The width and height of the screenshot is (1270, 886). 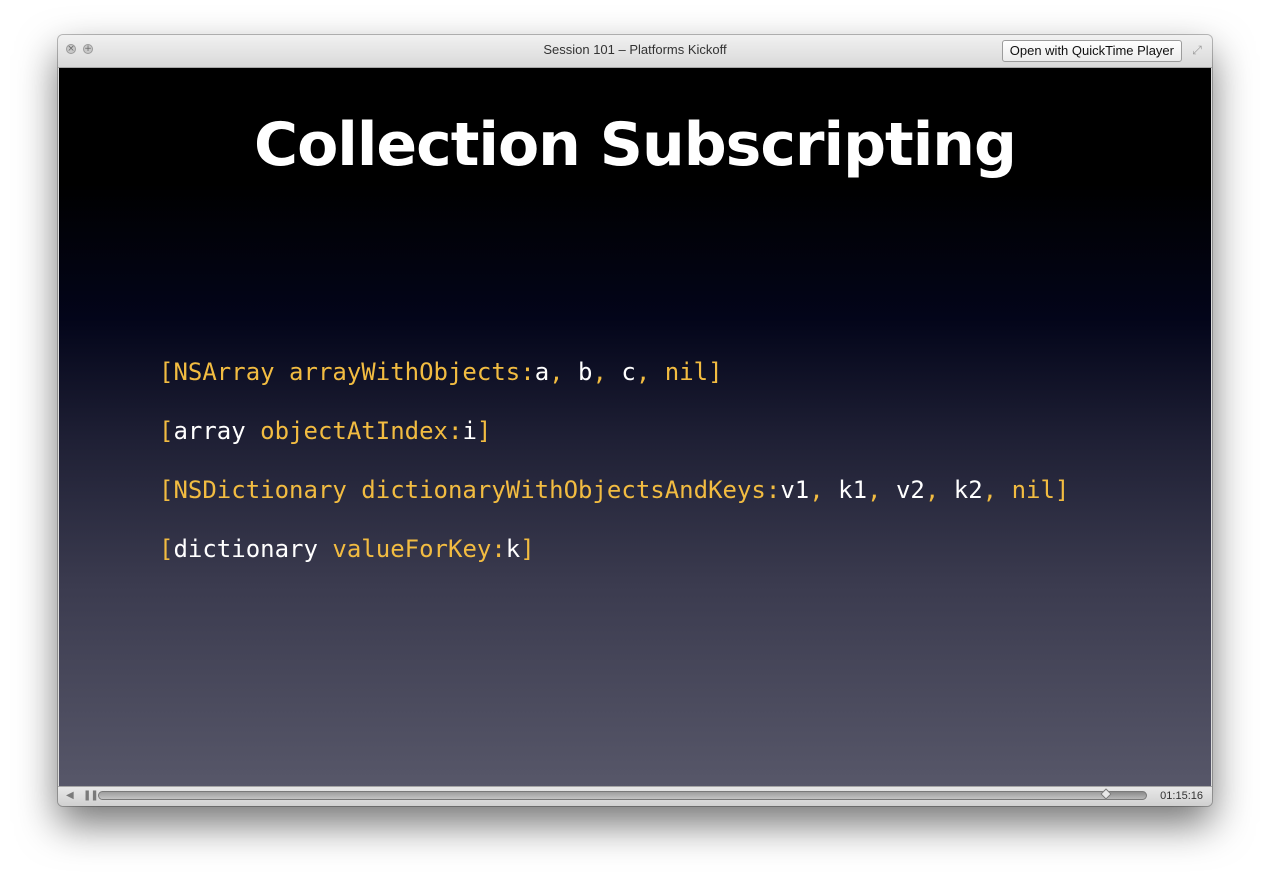 I want to click on scrubber-fill, so click(x=603, y=795).